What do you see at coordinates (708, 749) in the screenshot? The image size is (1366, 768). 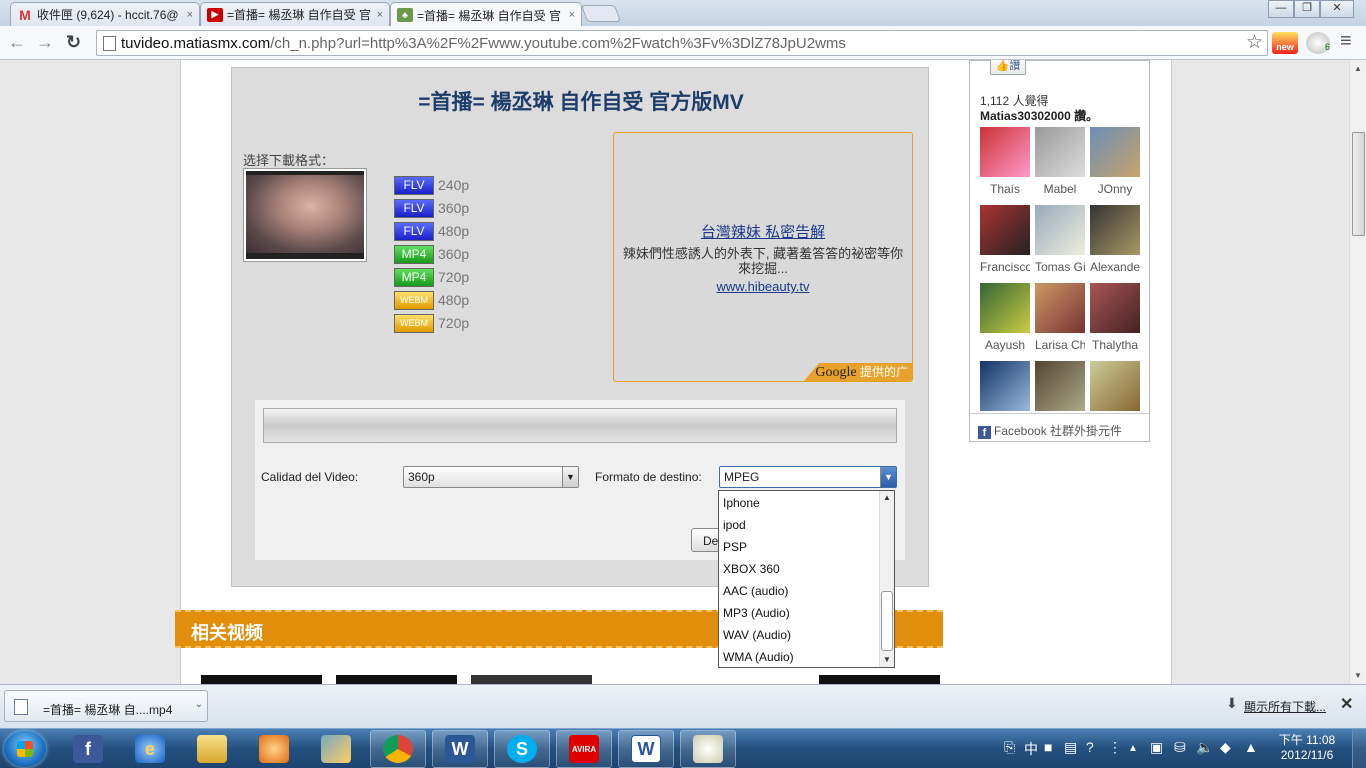 I see `taskbar-paint-button` at bounding box center [708, 749].